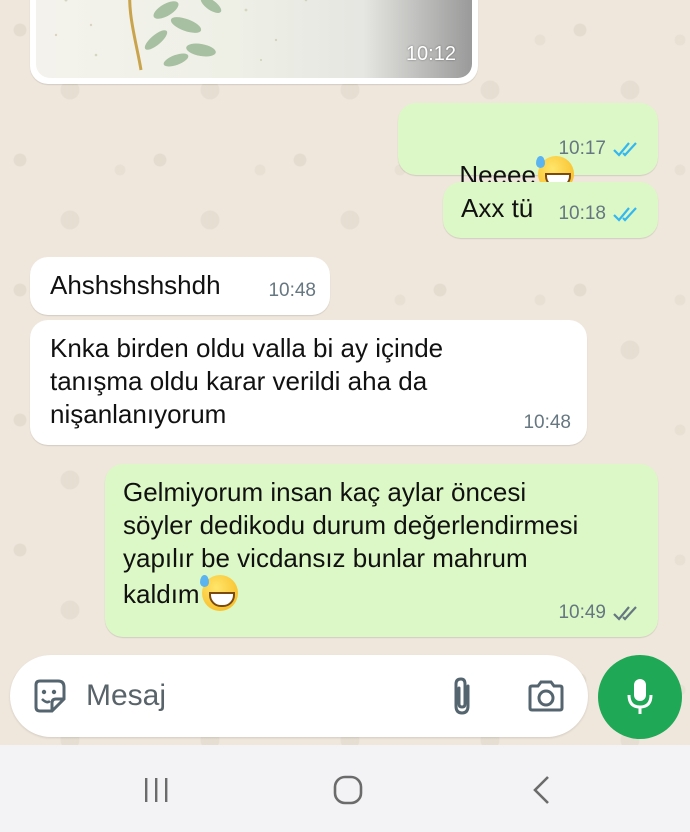 Image resolution: width=690 pixels, height=832 pixels. What do you see at coordinates (430, 54) in the screenshot?
I see `message-time: 10:12` at bounding box center [430, 54].